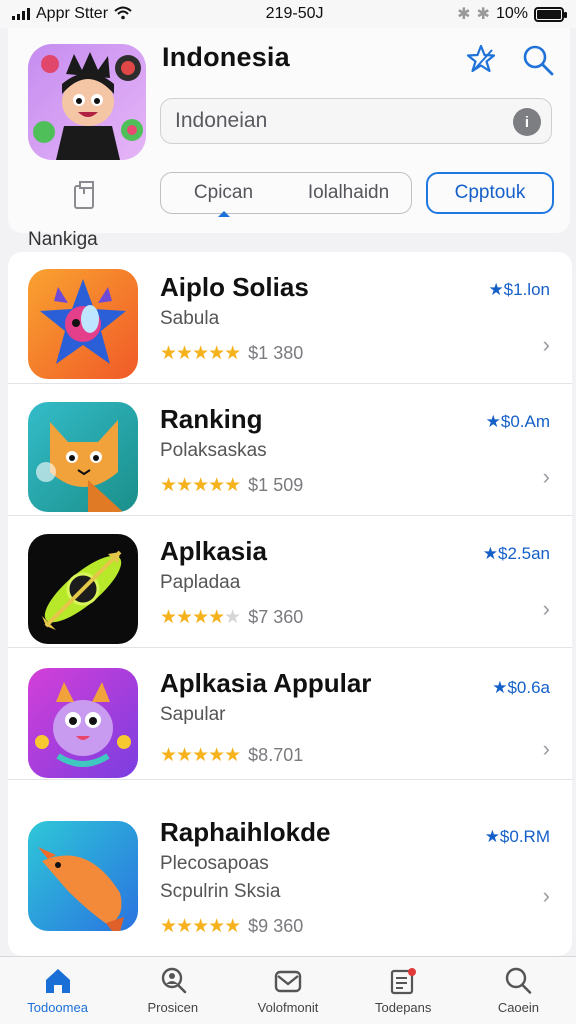  I want to click on carrier-label: Appr Stter, so click(72, 13).